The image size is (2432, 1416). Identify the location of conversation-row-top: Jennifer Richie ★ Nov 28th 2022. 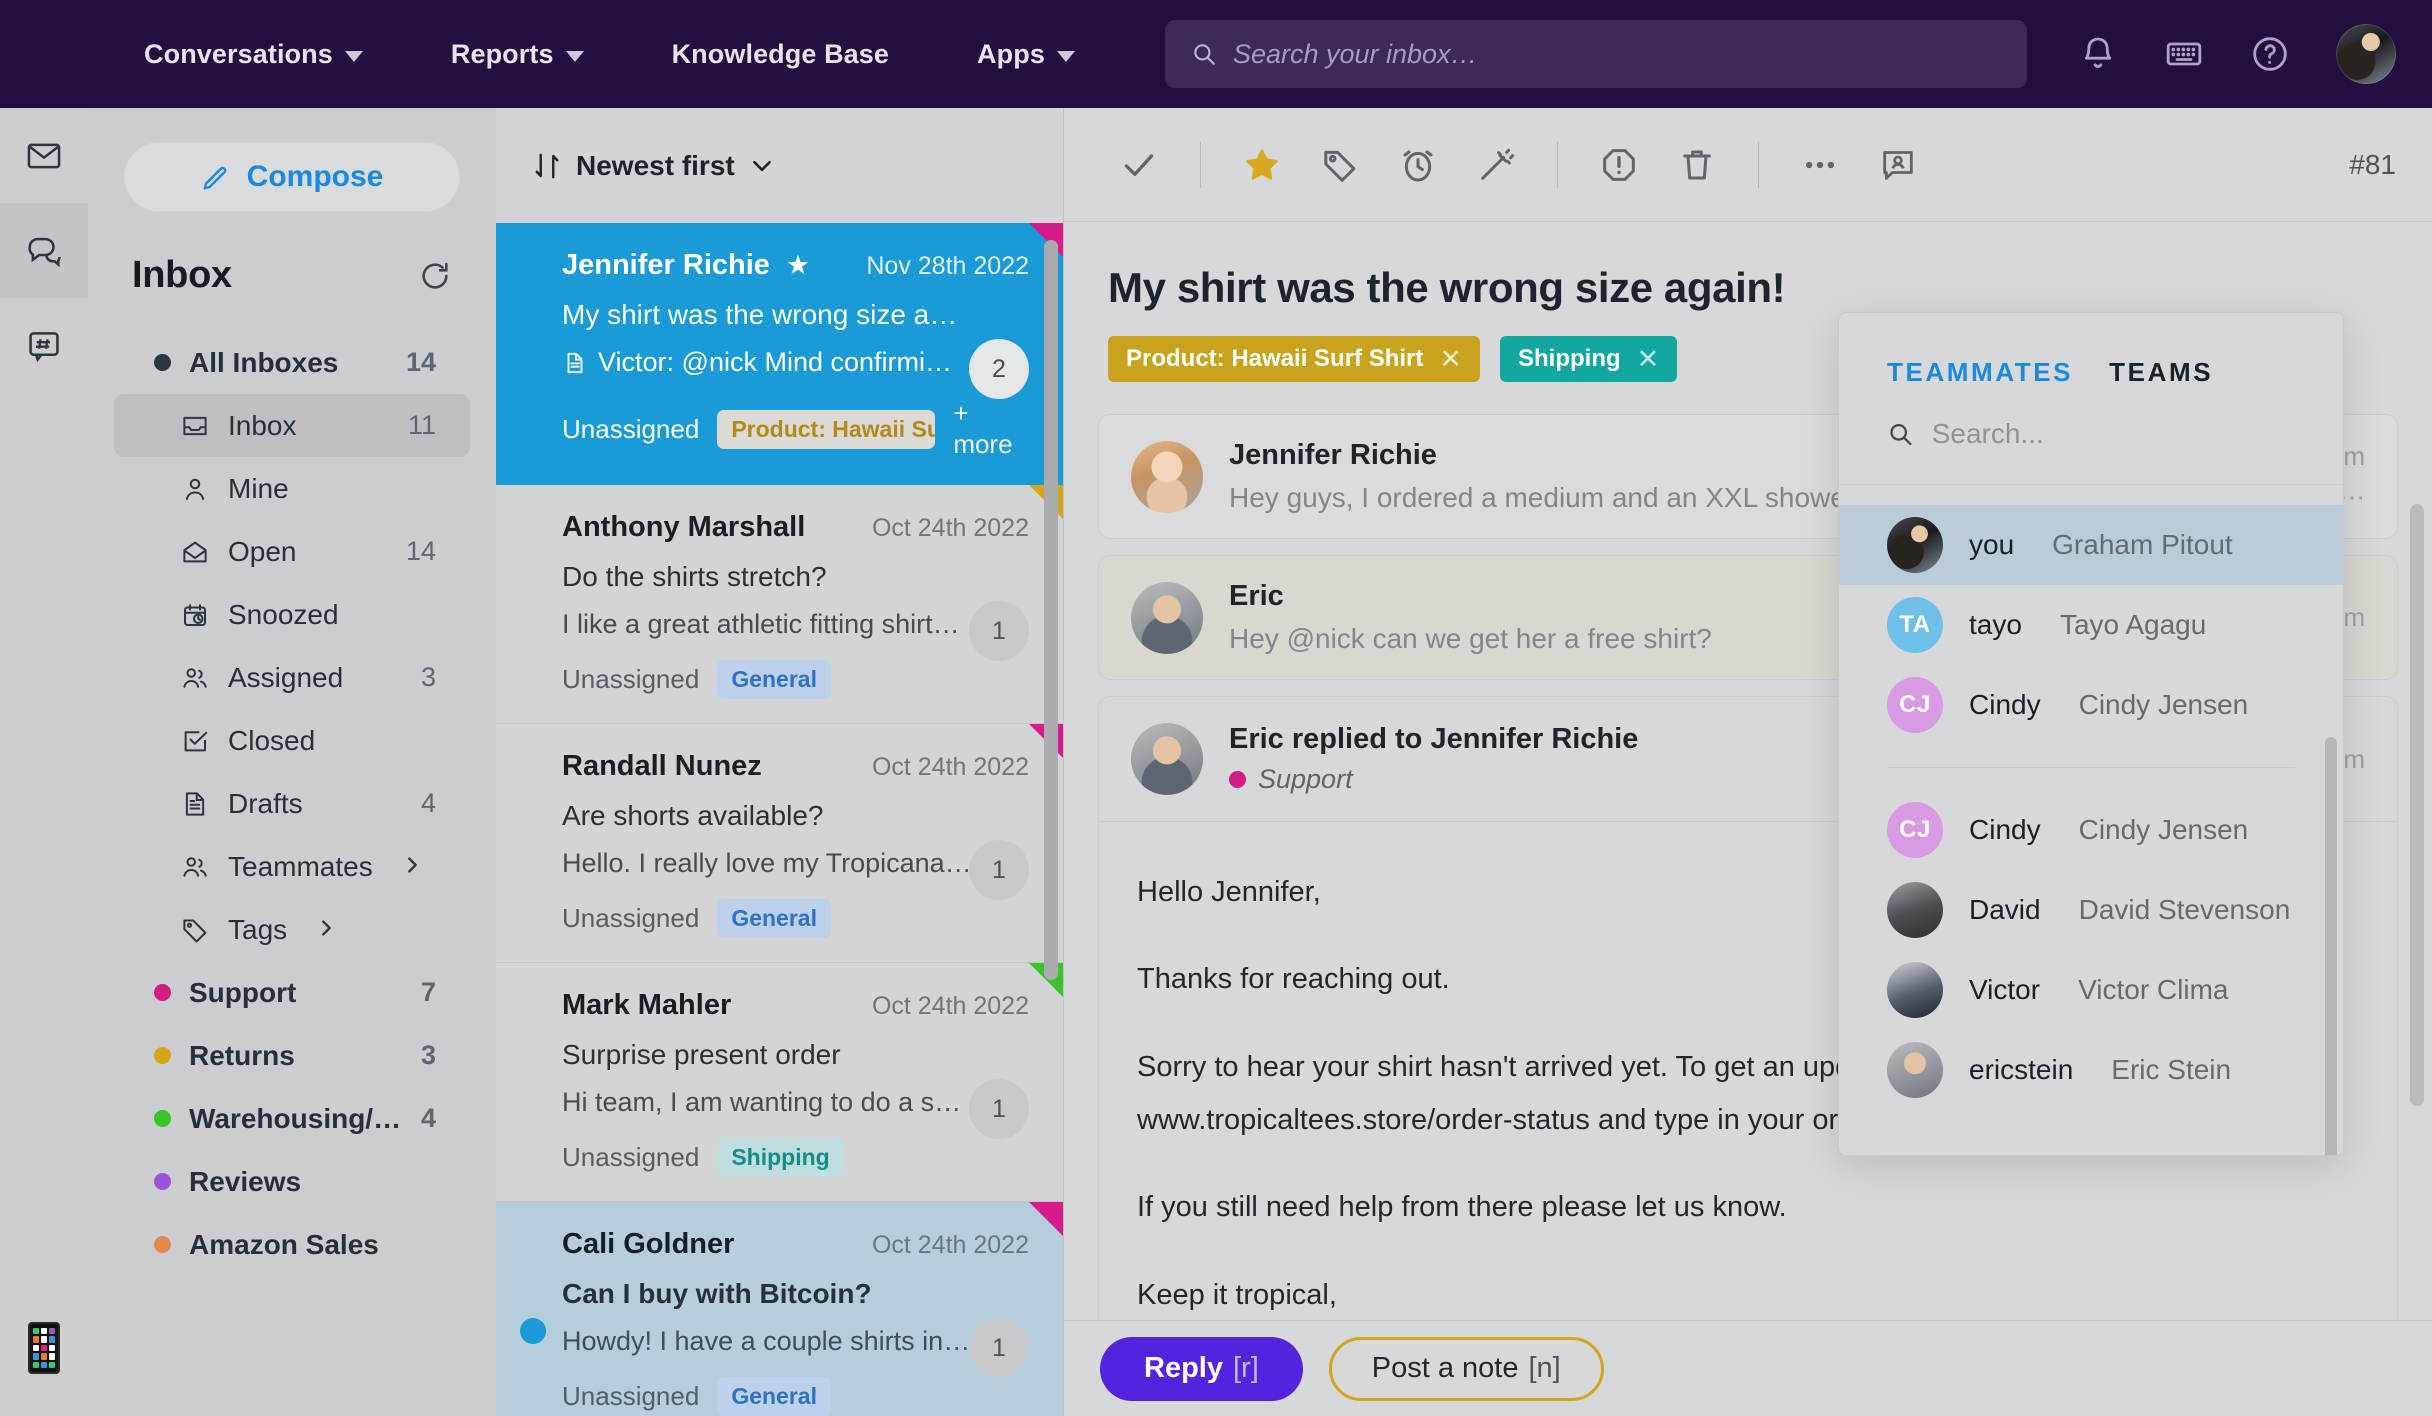
(795, 265).